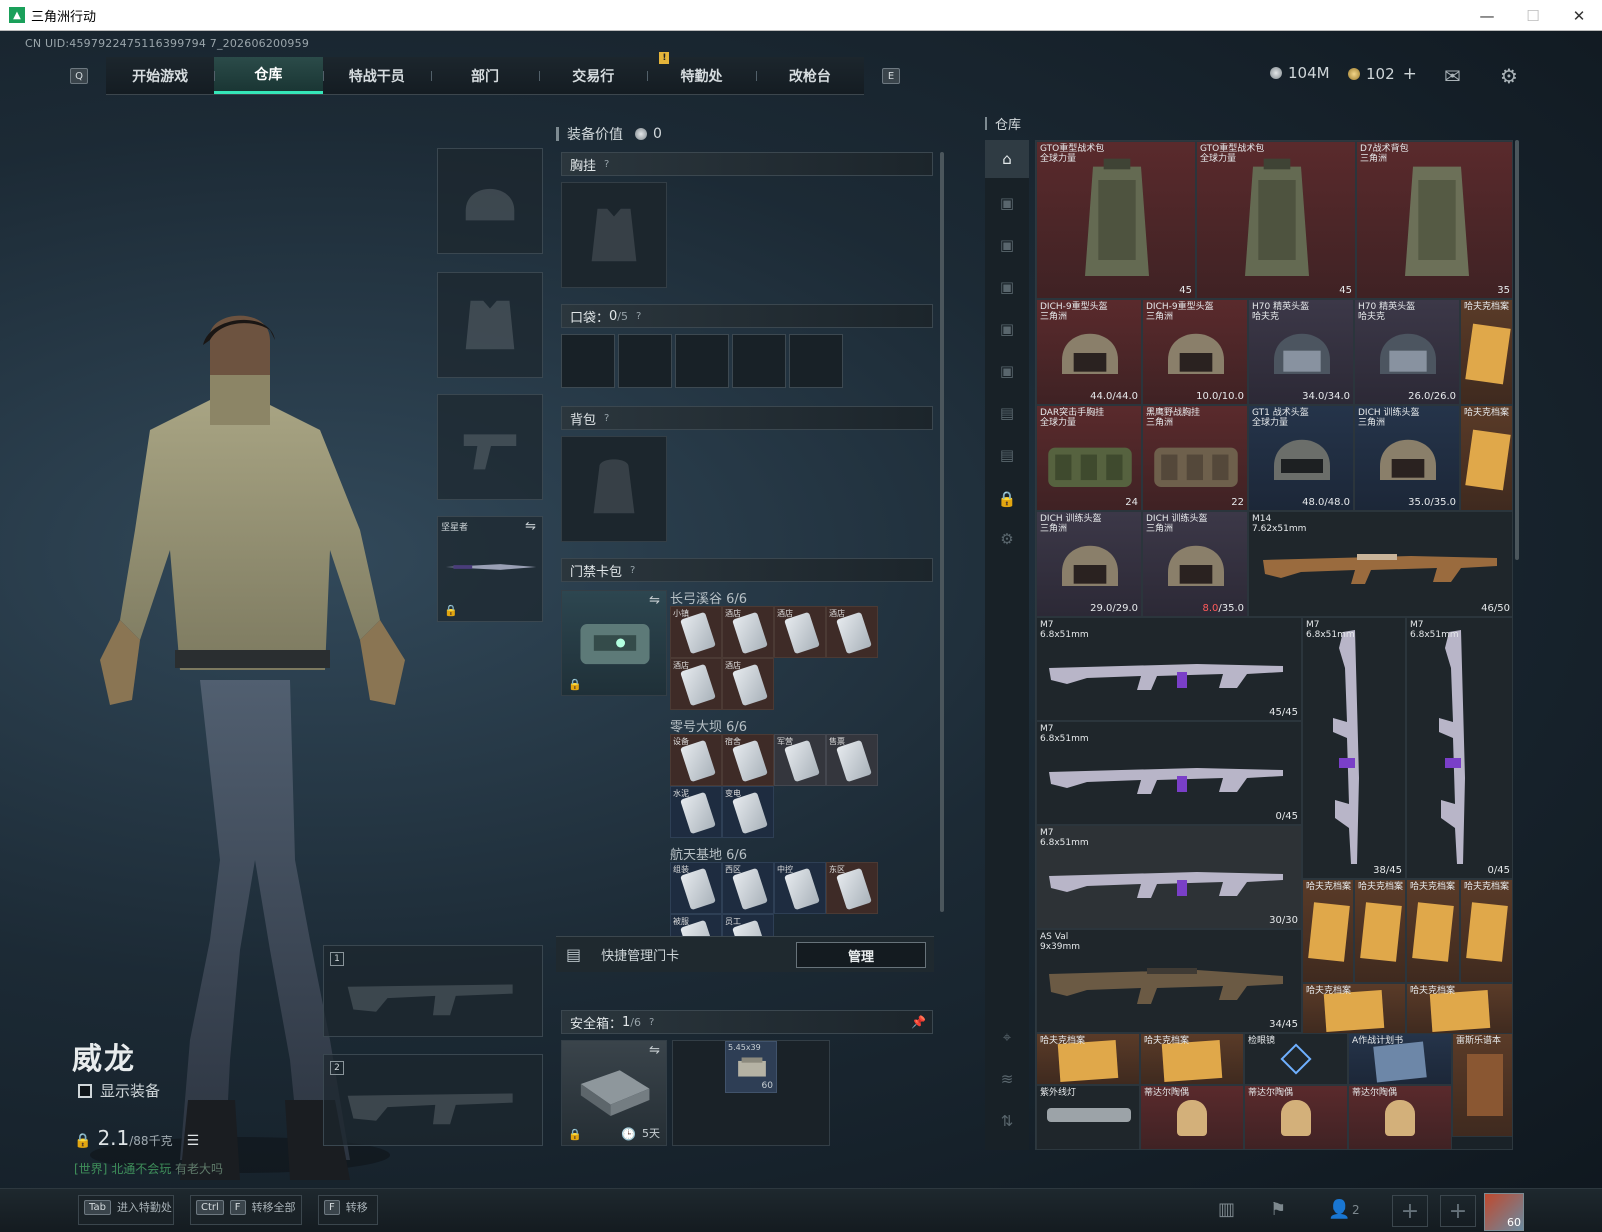 The height and width of the screenshot is (1232, 1602). What do you see at coordinates (1579, 15) in the screenshot?
I see `close-button: ✕` at bounding box center [1579, 15].